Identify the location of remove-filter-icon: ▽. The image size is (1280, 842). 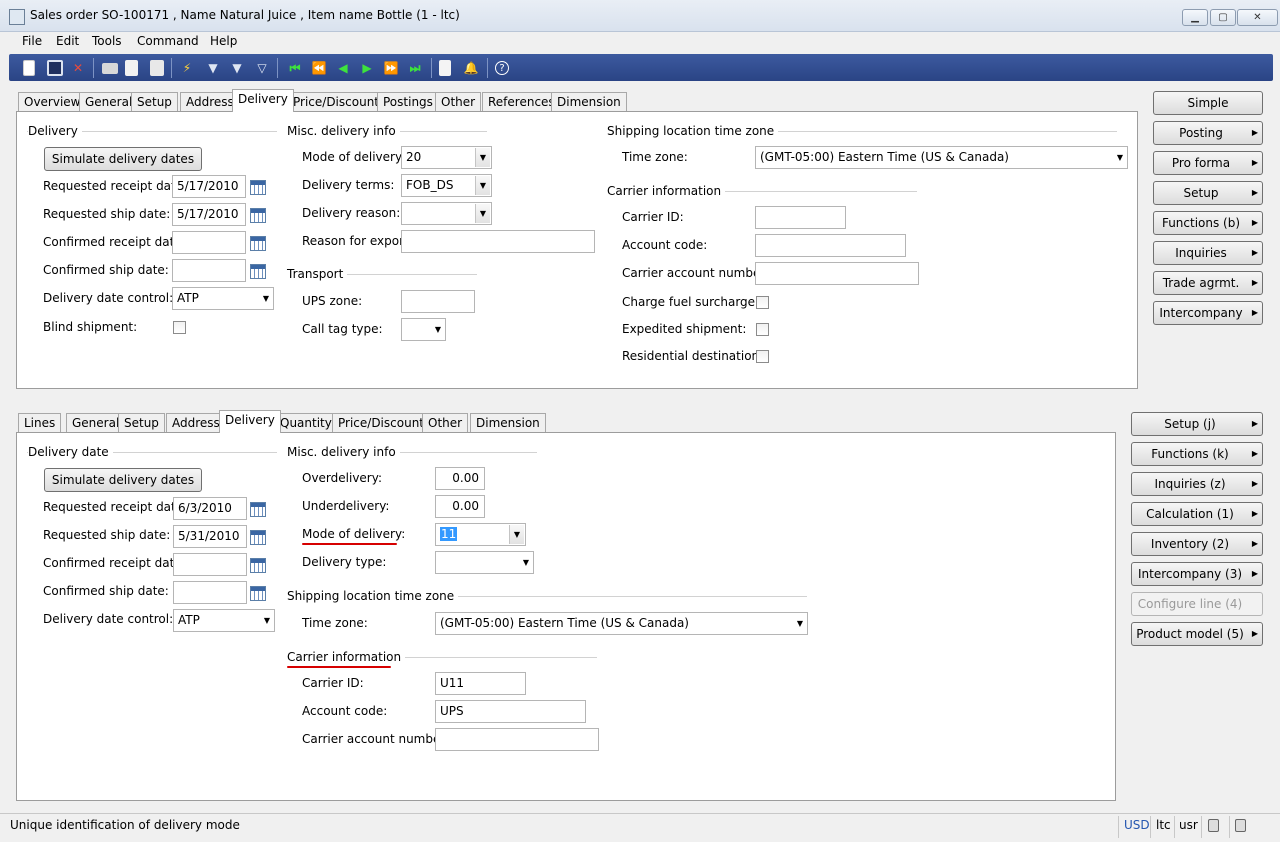
(262, 68).